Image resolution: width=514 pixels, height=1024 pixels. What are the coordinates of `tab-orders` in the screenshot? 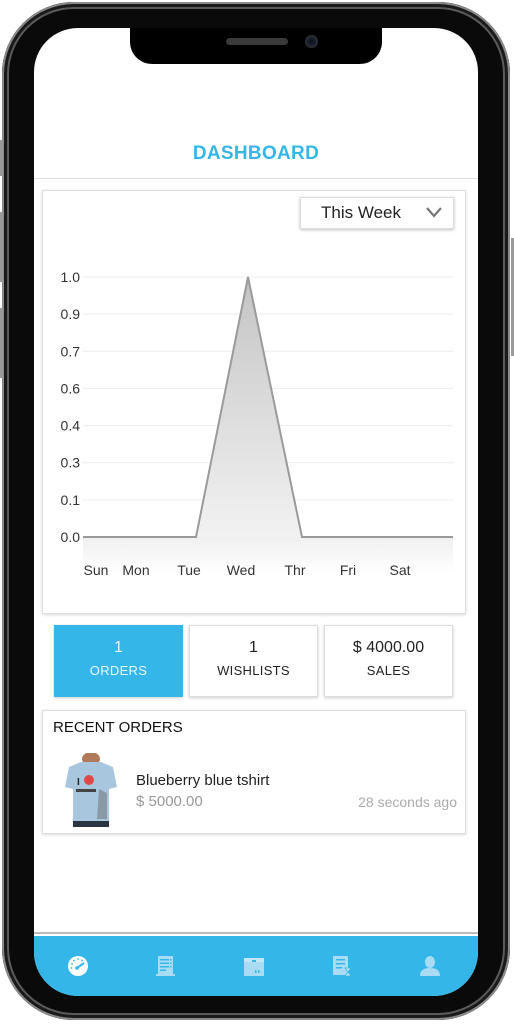 It's located at (166, 966).